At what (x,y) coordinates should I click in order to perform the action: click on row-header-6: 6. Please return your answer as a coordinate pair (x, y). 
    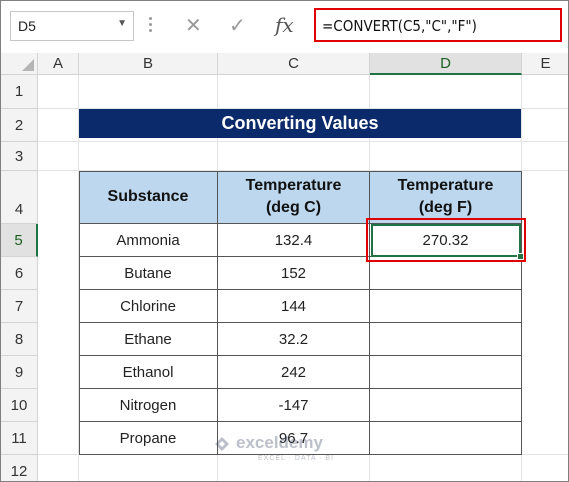
    Looking at the image, I should click on (19, 273).